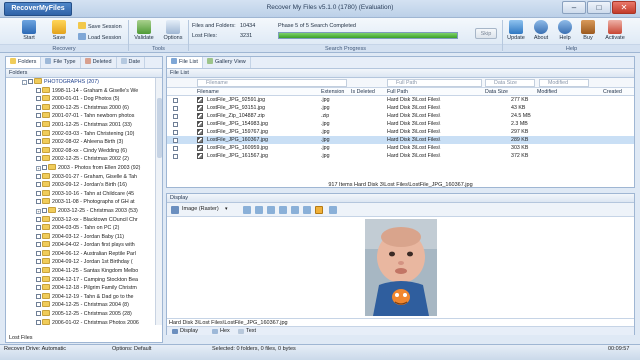 The width and height of the screenshot is (640, 360). What do you see at coordinates (271, 210) in the screenshot?
I see `flip-icon` at bounding box center [271, 210].